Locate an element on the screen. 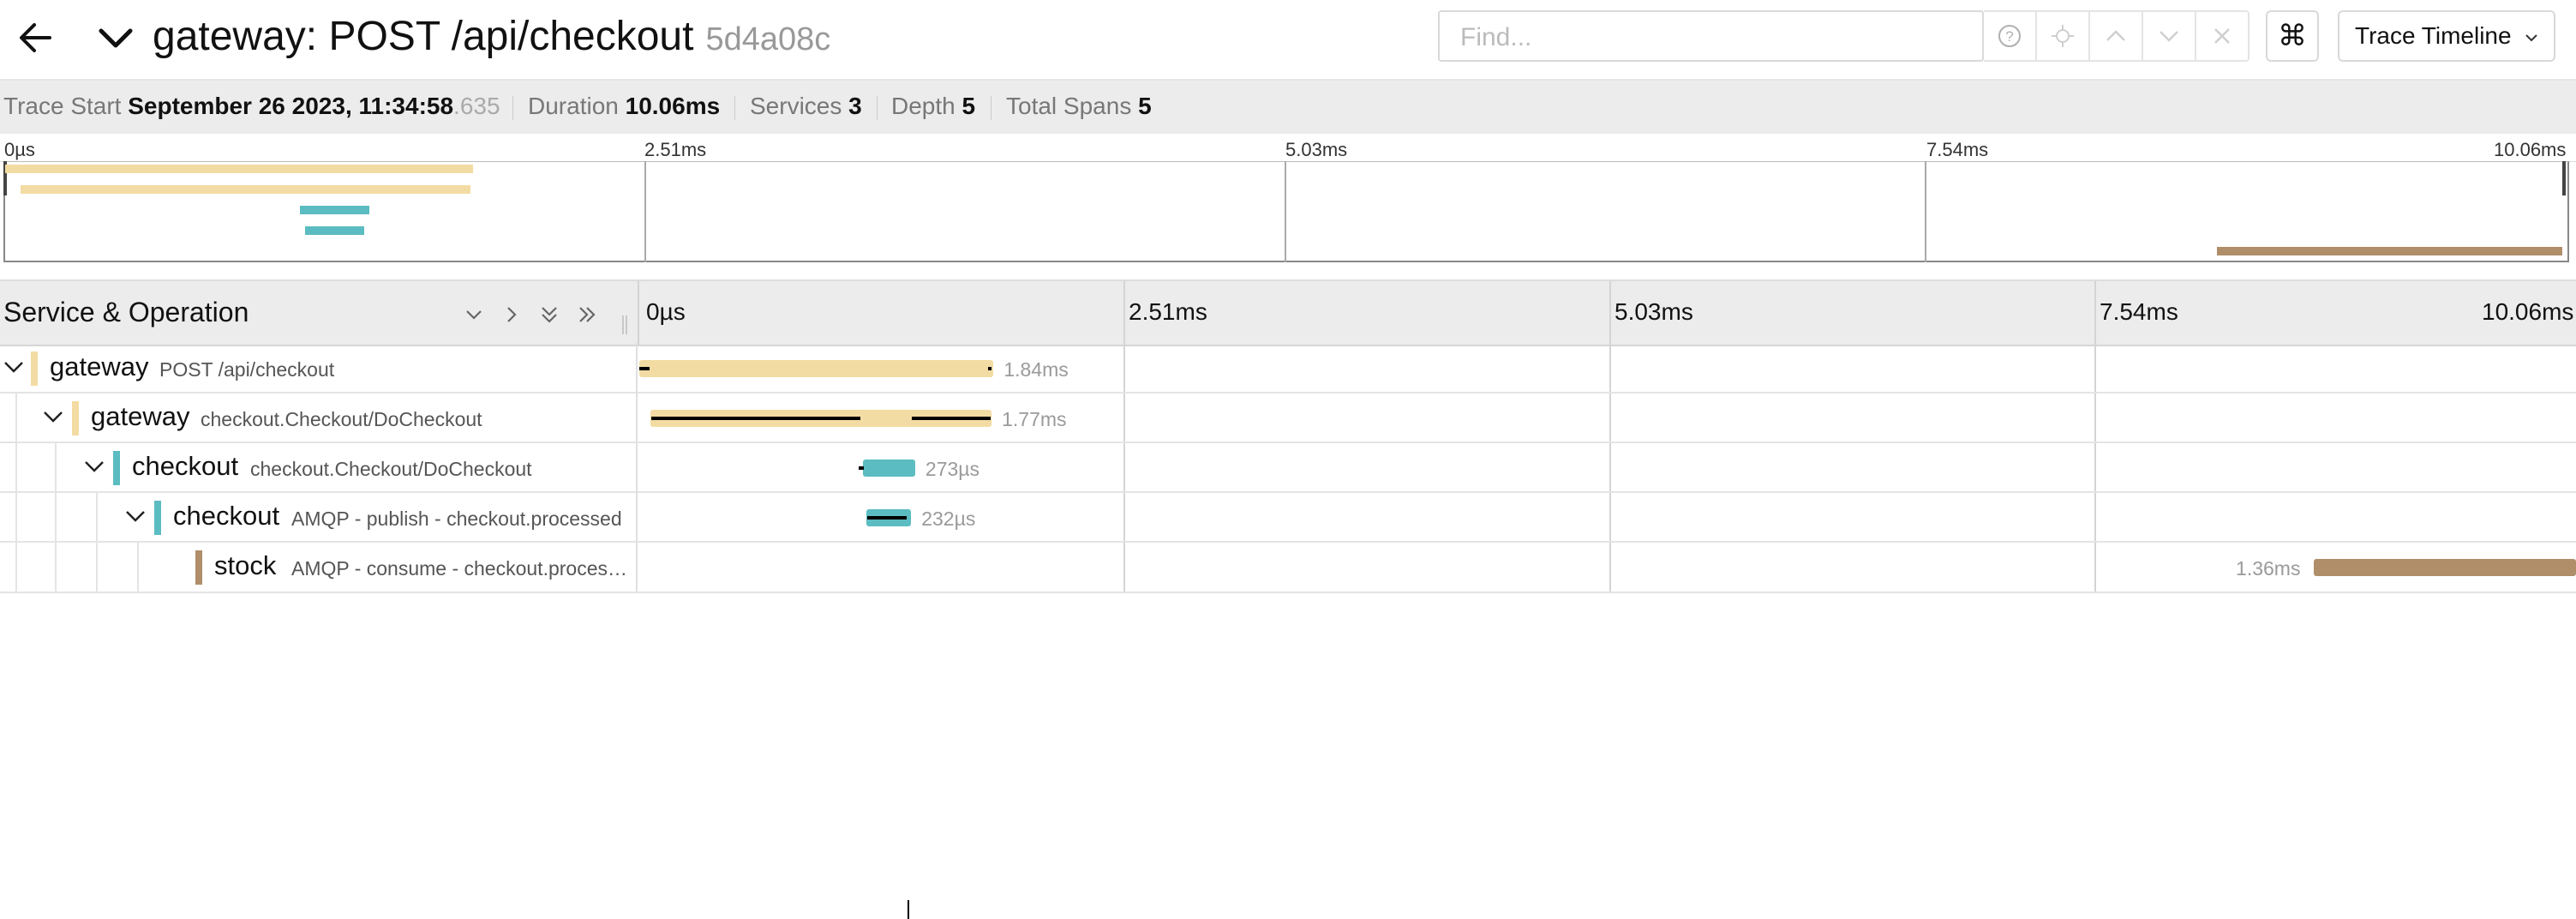 This screenshot has height=919, width=2576. stats-divider is located at coordinates (877, 108).